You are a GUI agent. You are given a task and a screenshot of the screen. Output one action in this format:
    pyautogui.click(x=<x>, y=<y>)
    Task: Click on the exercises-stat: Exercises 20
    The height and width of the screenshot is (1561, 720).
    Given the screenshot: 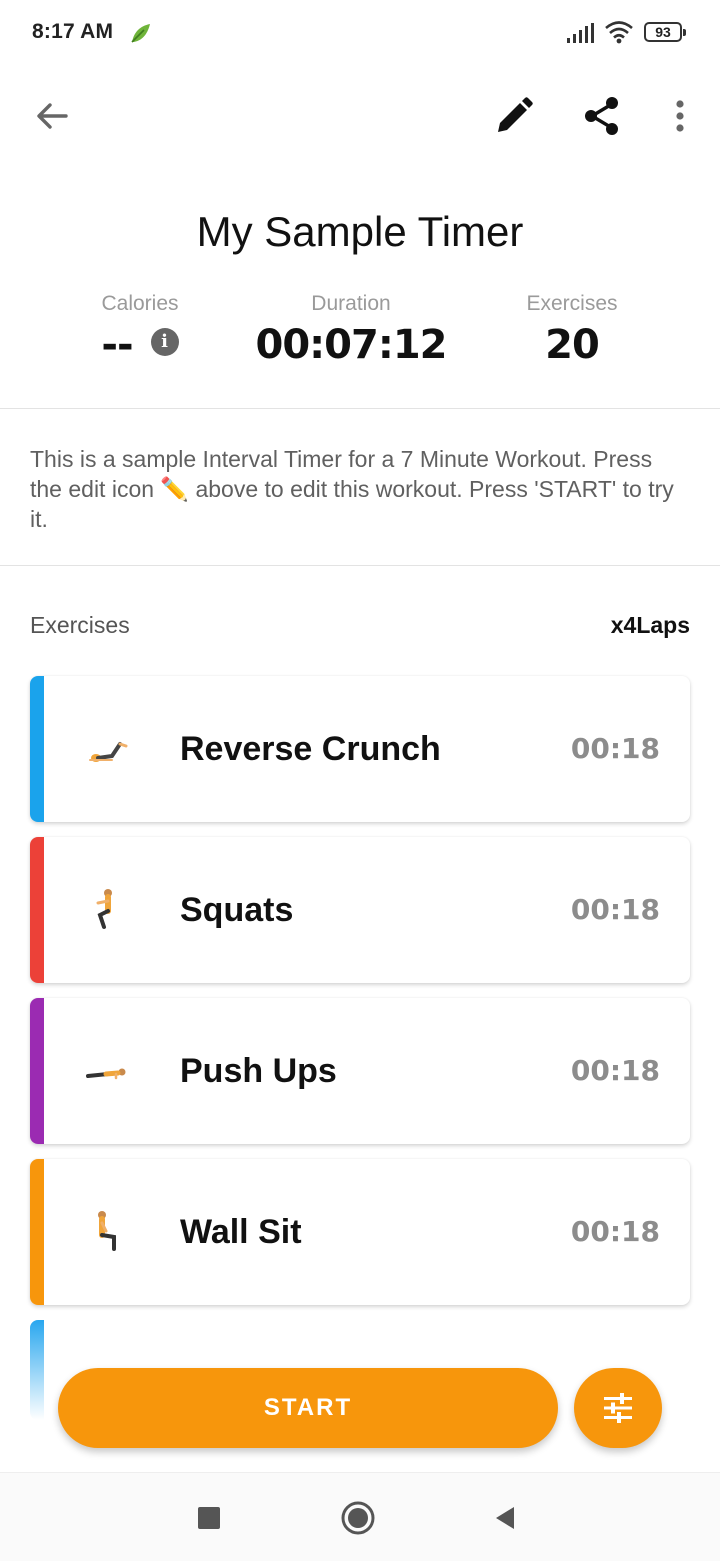 What is the action you would take?
    pyautogui.click(x=572, y=330)
    